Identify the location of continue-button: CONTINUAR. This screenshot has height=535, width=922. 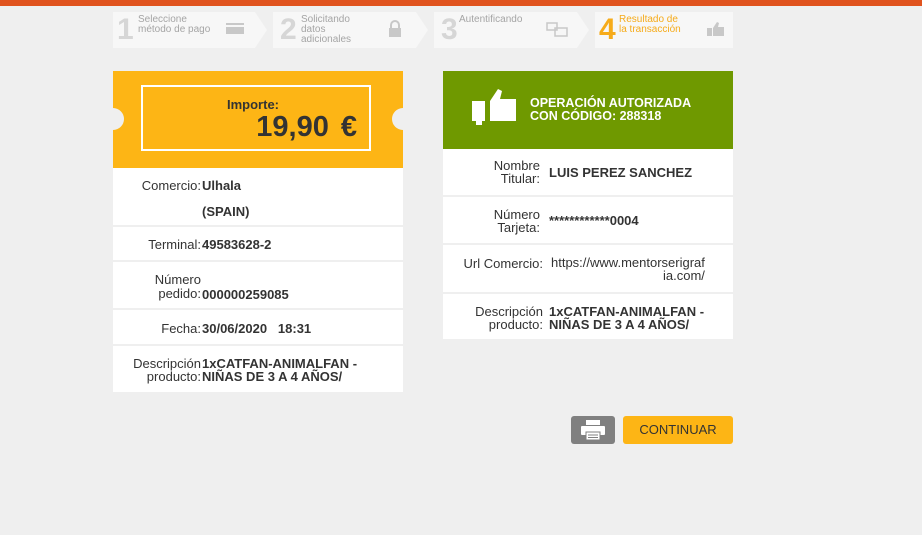
(678, 430).